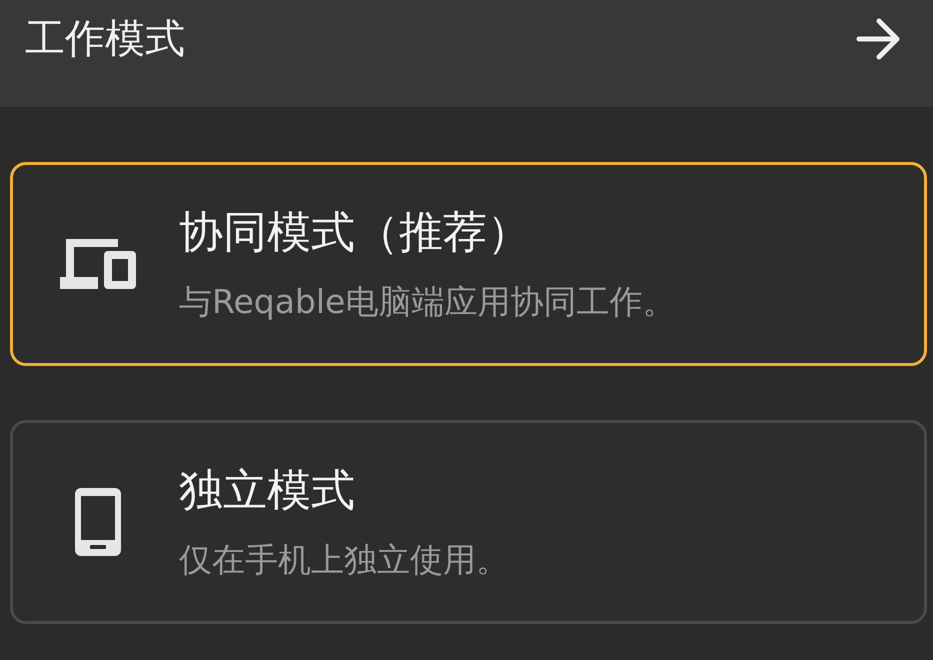 The width and height of the screenshot is (933, 660). Describe the element at coordinates (98, 522) in the screenshot. I see `phone-icon` at that location.